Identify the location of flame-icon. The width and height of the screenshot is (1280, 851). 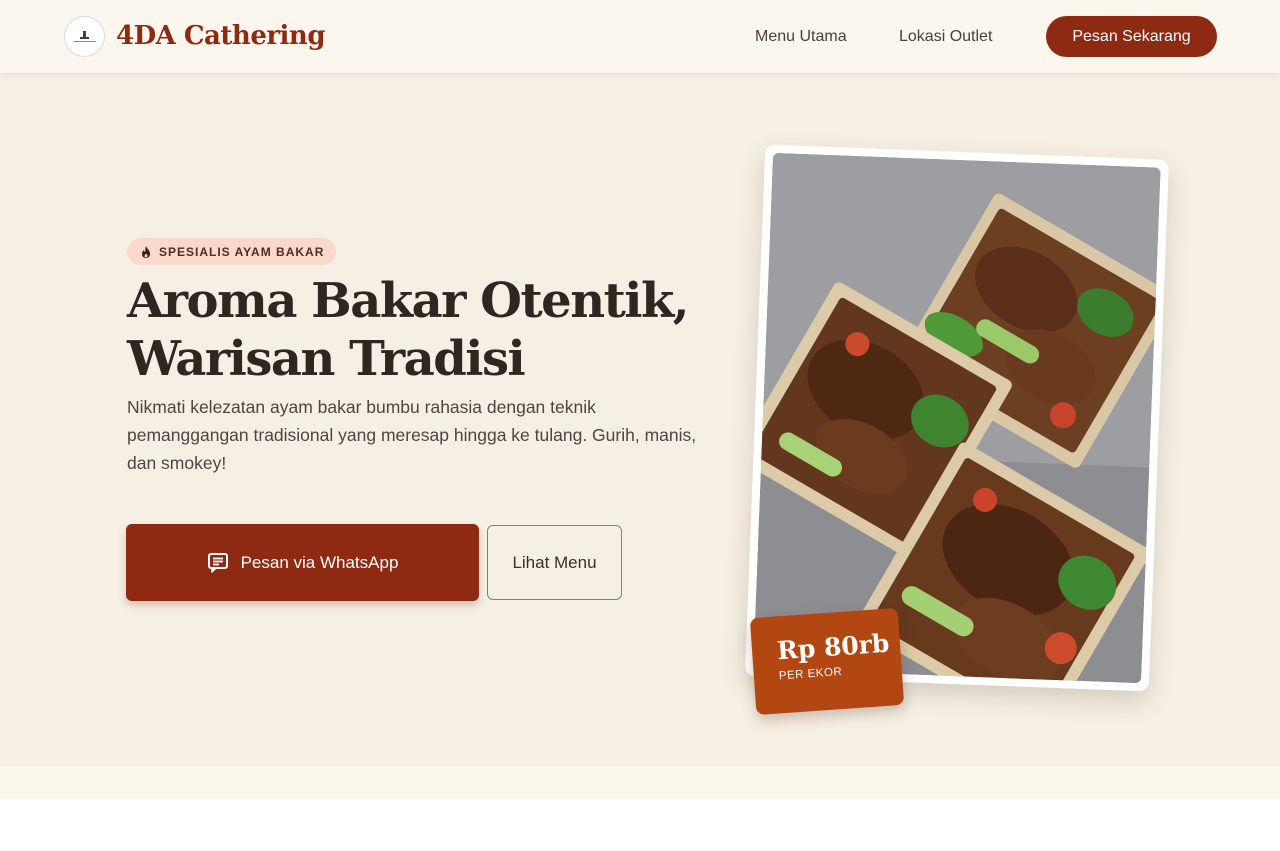
(146, 251).